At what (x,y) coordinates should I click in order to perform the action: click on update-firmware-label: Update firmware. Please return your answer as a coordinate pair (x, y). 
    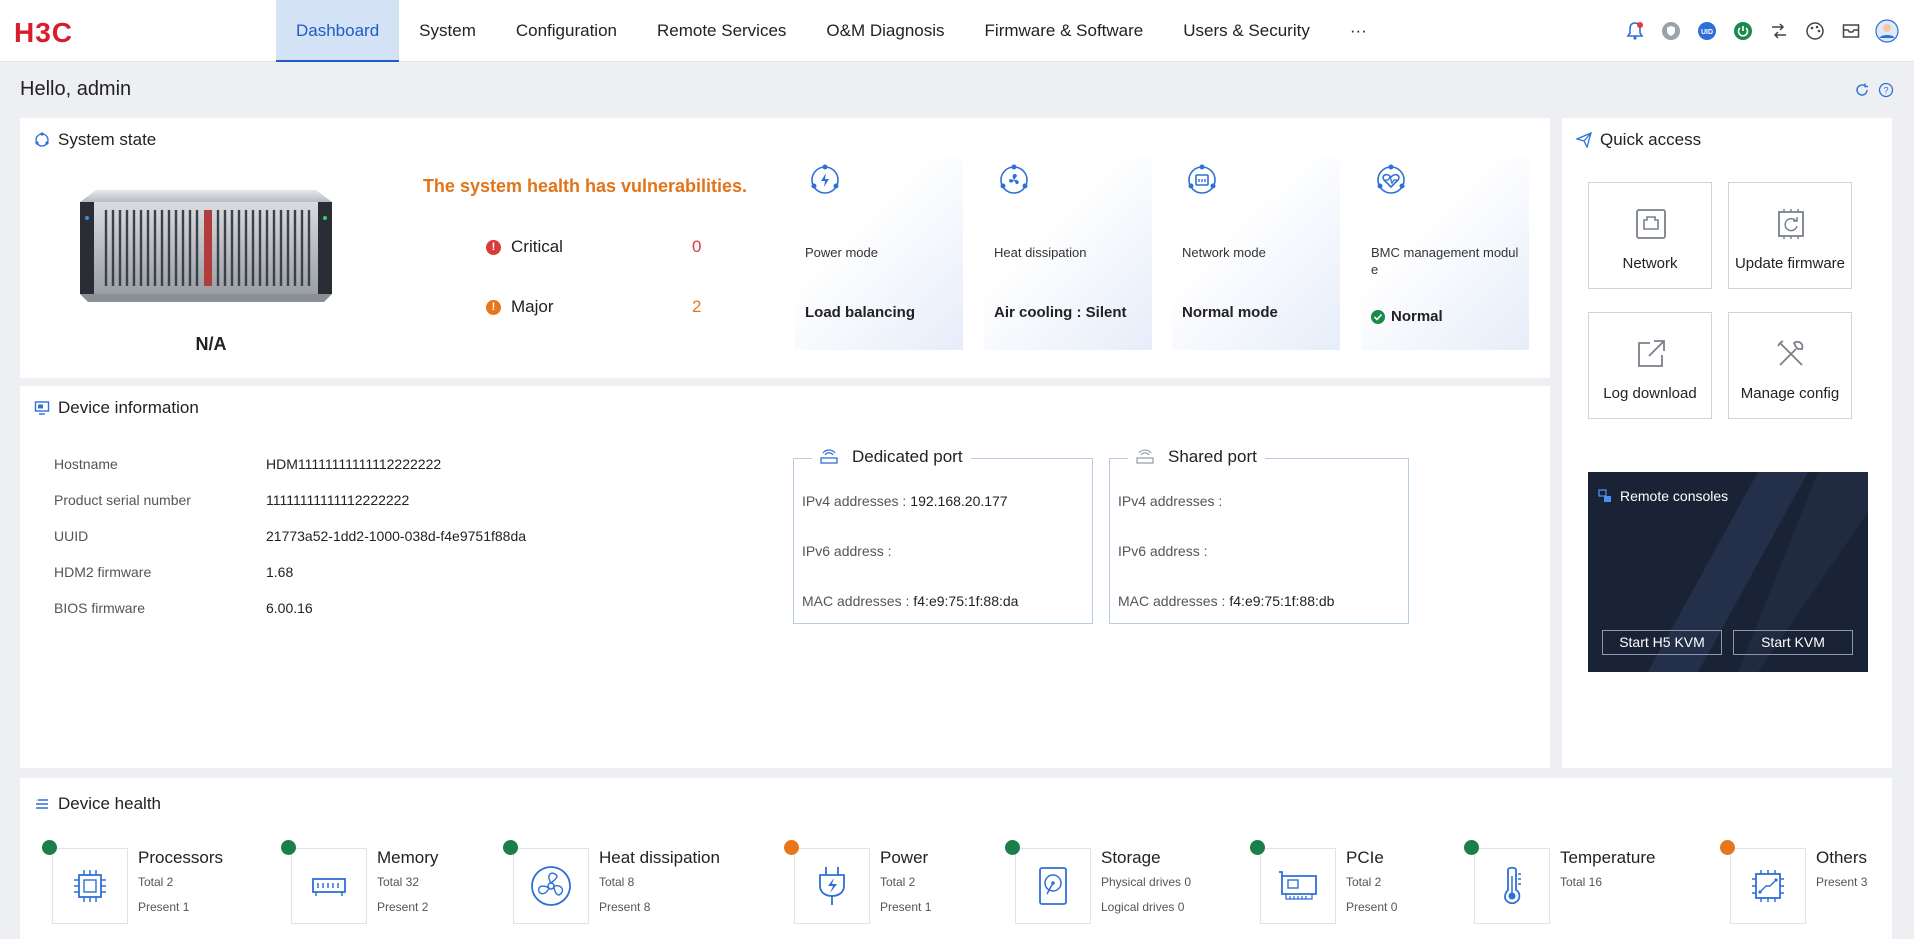
    Looking at the image, I should click on (1790, 263).